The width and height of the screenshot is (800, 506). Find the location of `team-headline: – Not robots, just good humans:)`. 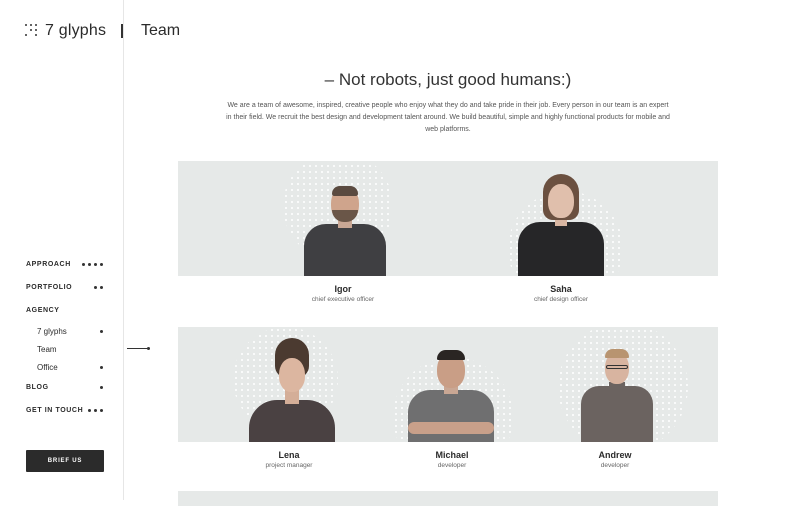

team-headline: – Not robots, just good humans:) is located at coordinates (448, 79).